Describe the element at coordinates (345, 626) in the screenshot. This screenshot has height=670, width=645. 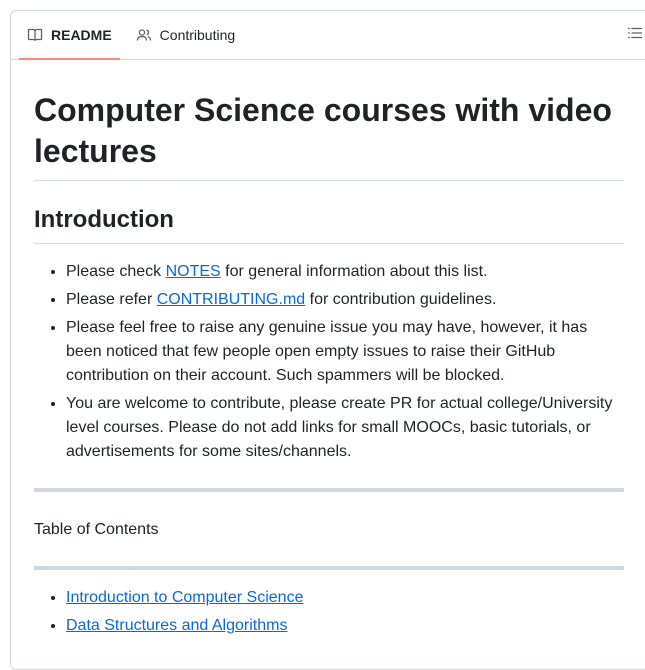
I see `list-item: Data Structures and Algorithms` at that location.